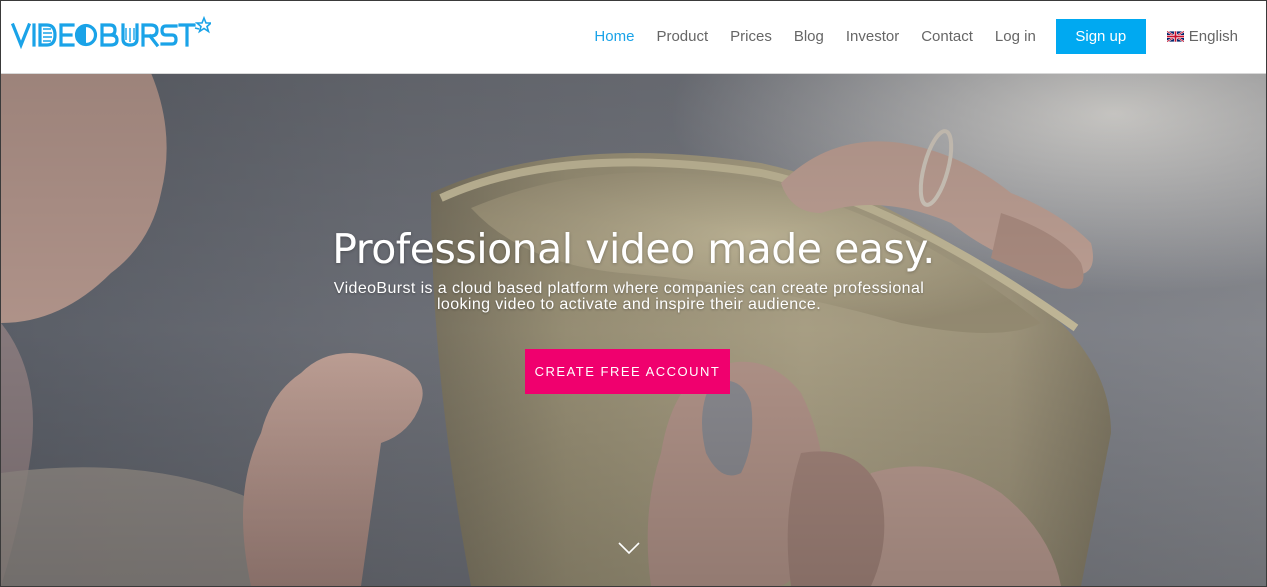  I want to click on nav-login: Log in, so click(1015, 36).